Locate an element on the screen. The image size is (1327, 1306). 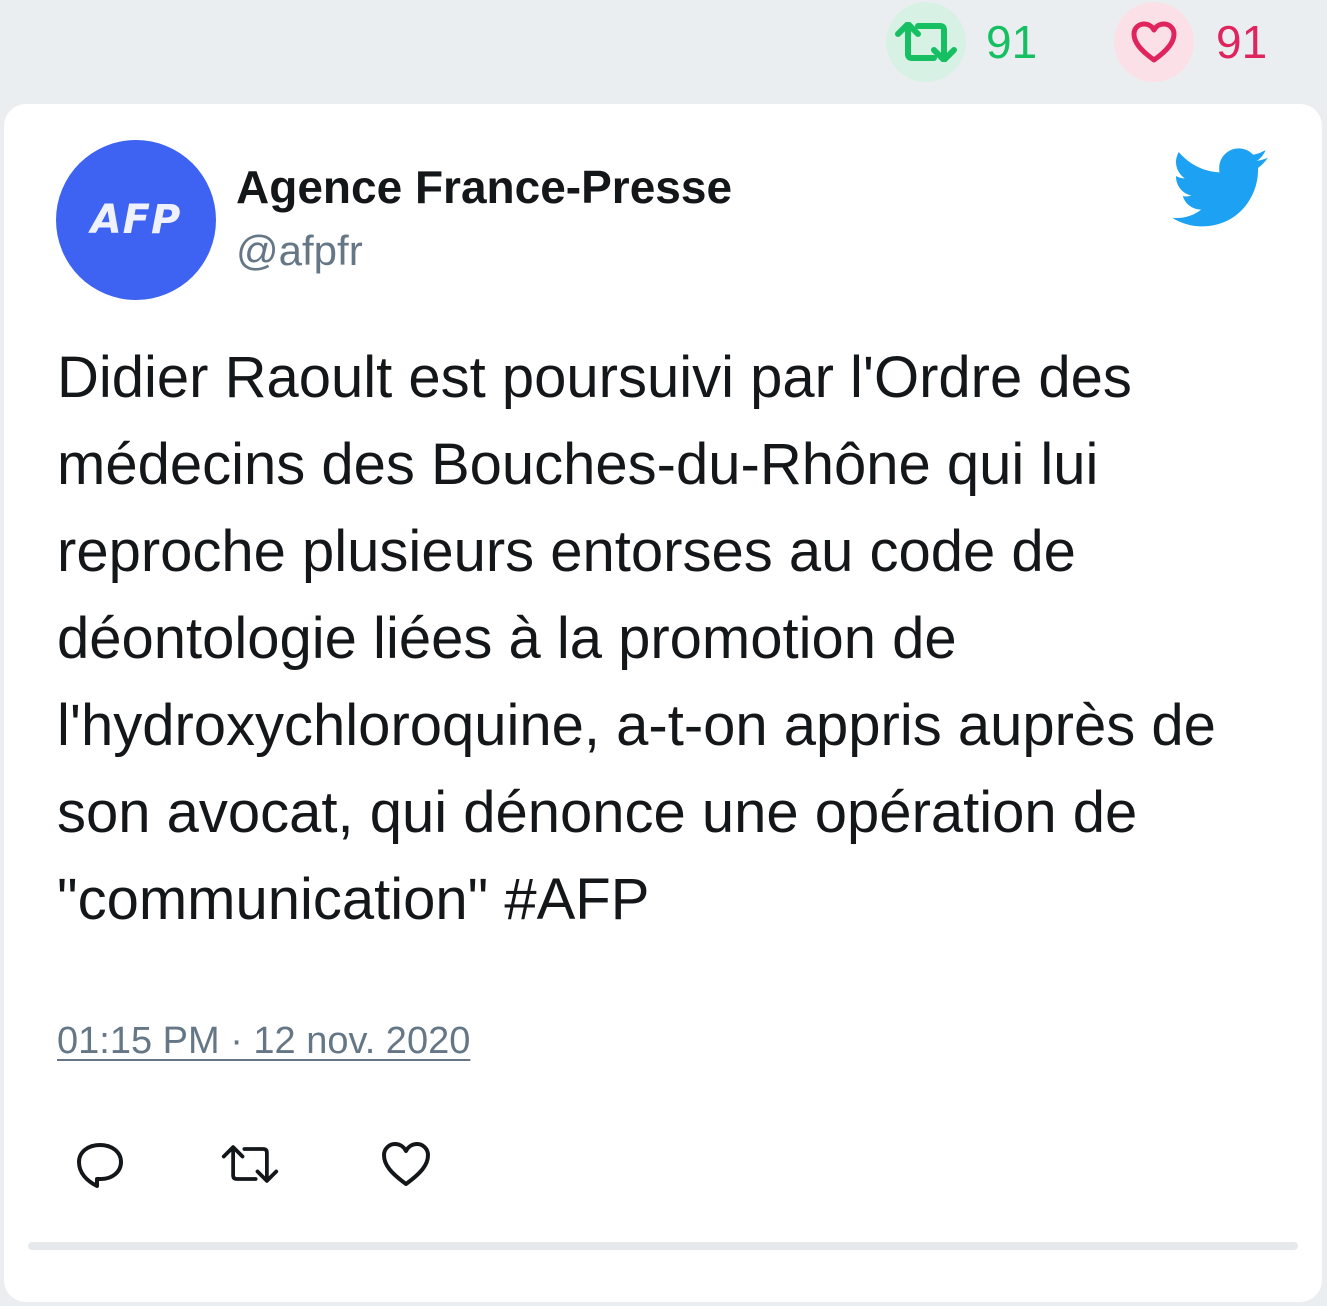
tweet-actions is located at coordinates (663, 1169).